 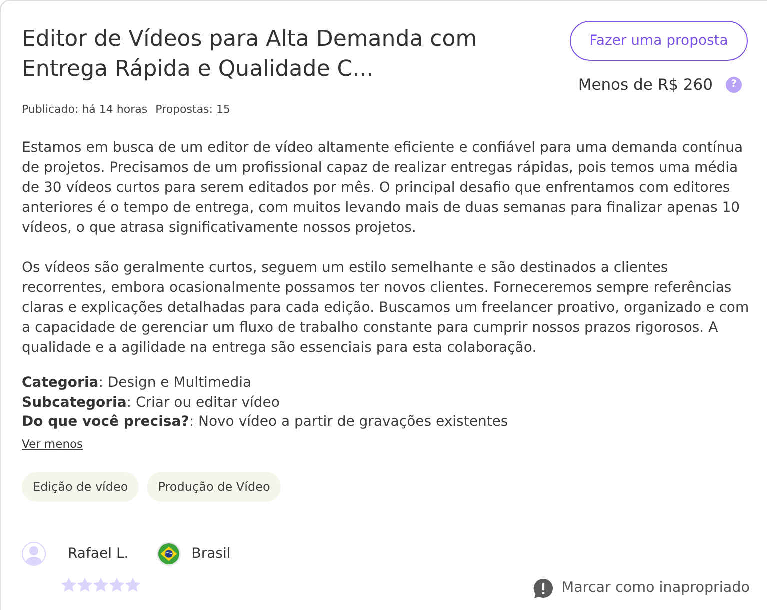 What do you see at coordinates (659, 41) in the screenshot?
I see `make-proposal-button: Fazer uma proposta` at bounding box center [659, 41].